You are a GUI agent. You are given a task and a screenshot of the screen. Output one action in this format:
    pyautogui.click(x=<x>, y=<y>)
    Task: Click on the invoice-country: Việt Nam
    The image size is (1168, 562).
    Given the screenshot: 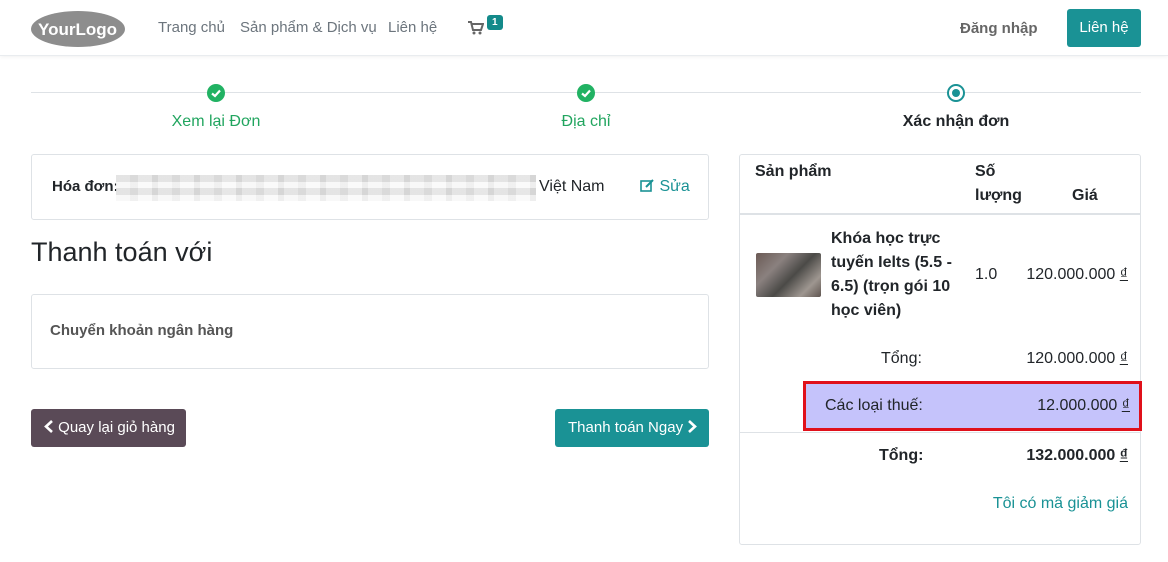 What is the action you would take?
    pyautogui.click(x=572, y=186)
    